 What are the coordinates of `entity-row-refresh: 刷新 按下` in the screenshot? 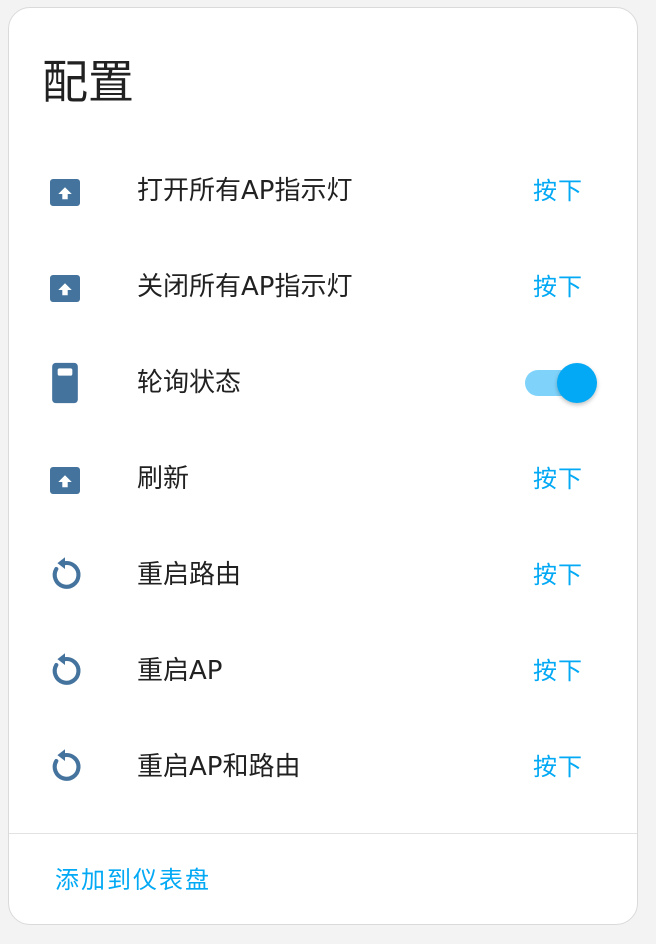 It's located at (323, 479).